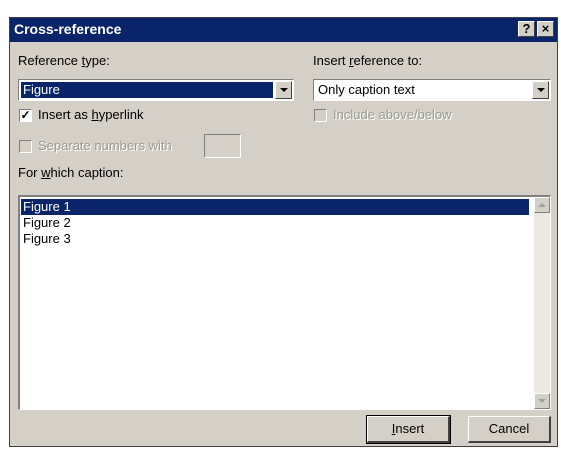 This screenshot has width=561, height=450. What do you see at coordinates (392, 114) in the screenshot?
I see `include-above-below-label: Include above/below` at bounding box center [392, 114].